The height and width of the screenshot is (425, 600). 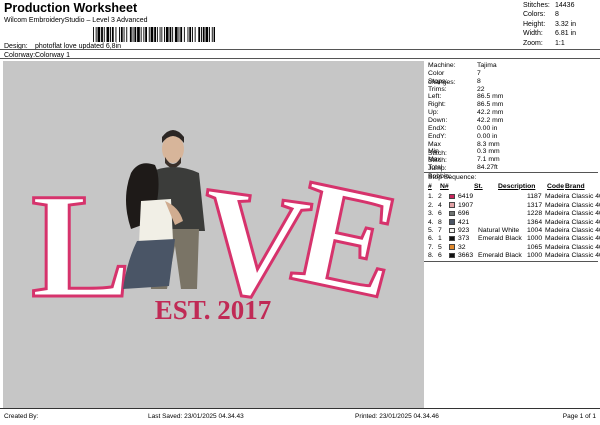 I want to click on thread-code: 1000, so click(x=535, y=256).